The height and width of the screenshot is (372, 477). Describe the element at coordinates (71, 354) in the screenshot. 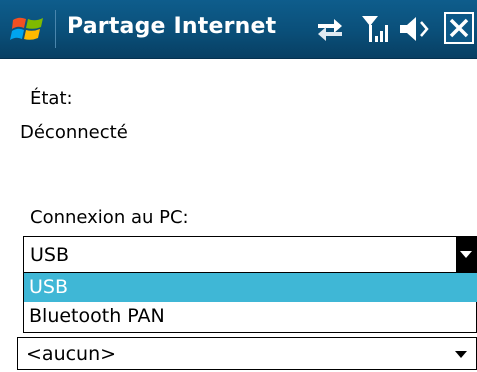

I see `network-connection-selected-value: <aucun>` at that location.